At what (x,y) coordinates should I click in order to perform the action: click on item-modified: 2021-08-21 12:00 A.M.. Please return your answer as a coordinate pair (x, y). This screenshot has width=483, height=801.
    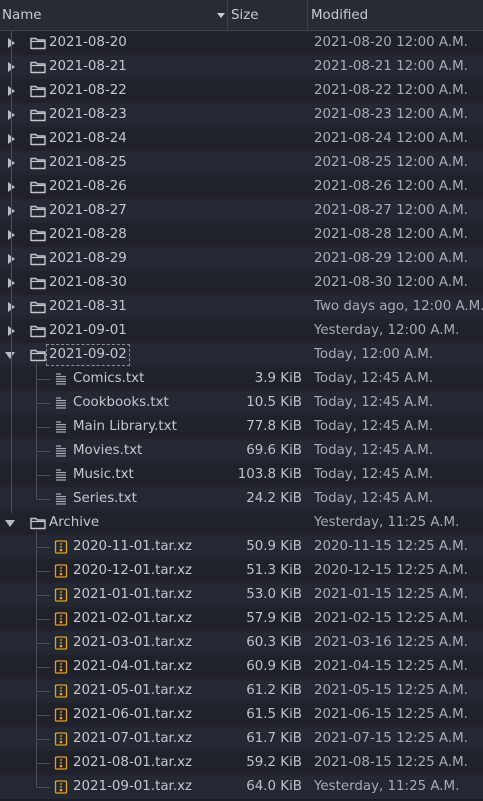
    Looking at the image, I should click on (391, 66).